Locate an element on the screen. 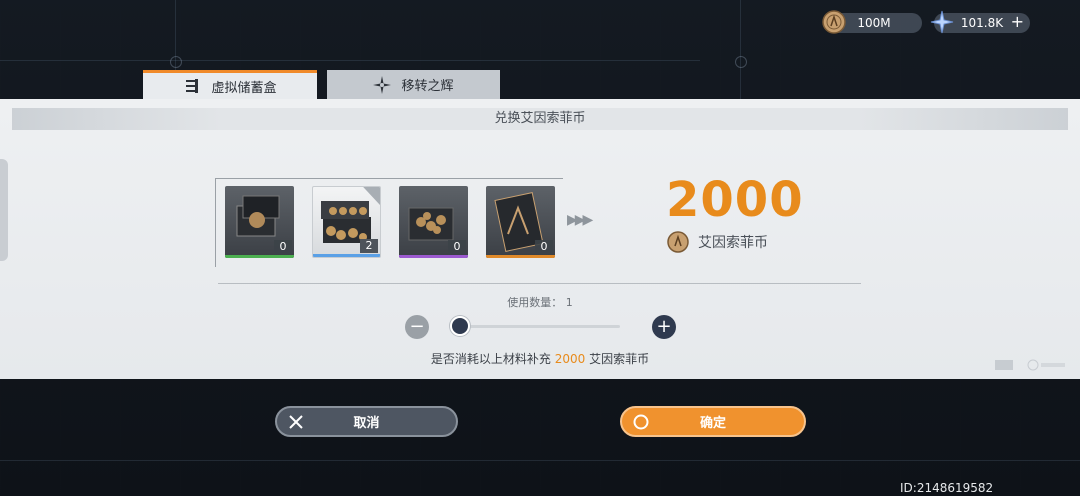 The height and width of the screenshot is (496, 1080). confirm-button: 确定 is located at coordinates (713, 421).